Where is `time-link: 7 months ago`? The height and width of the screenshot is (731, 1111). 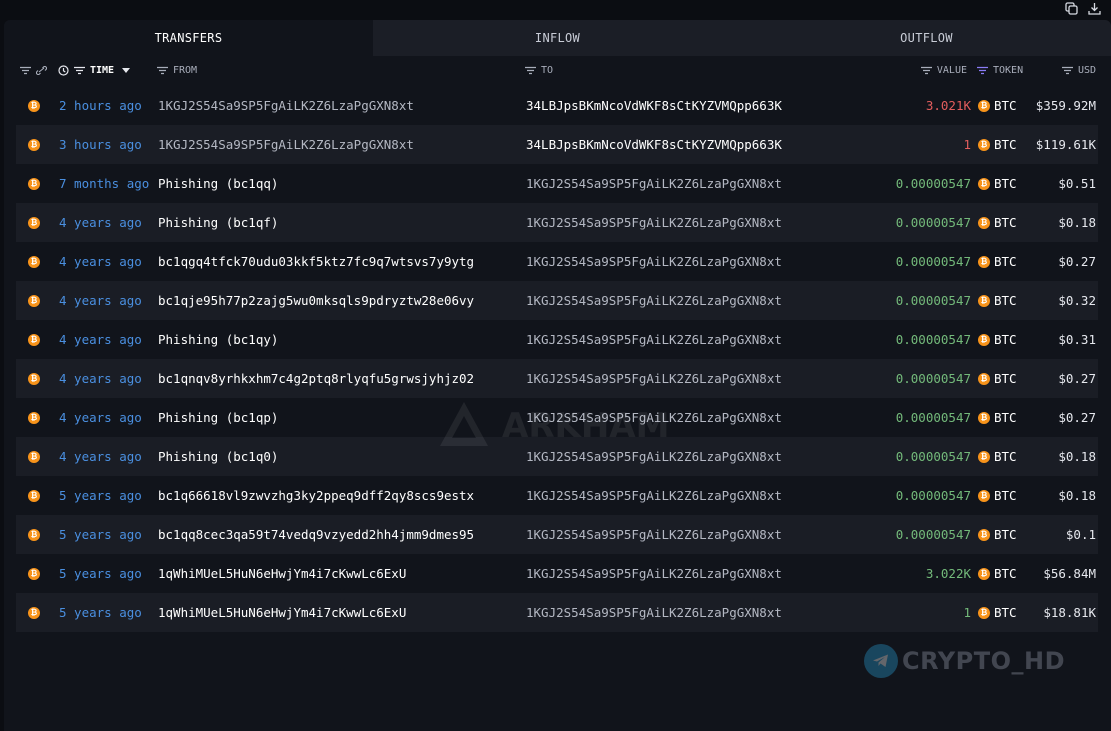
time-link: 7 months ago is located at coordinates (104, 183).